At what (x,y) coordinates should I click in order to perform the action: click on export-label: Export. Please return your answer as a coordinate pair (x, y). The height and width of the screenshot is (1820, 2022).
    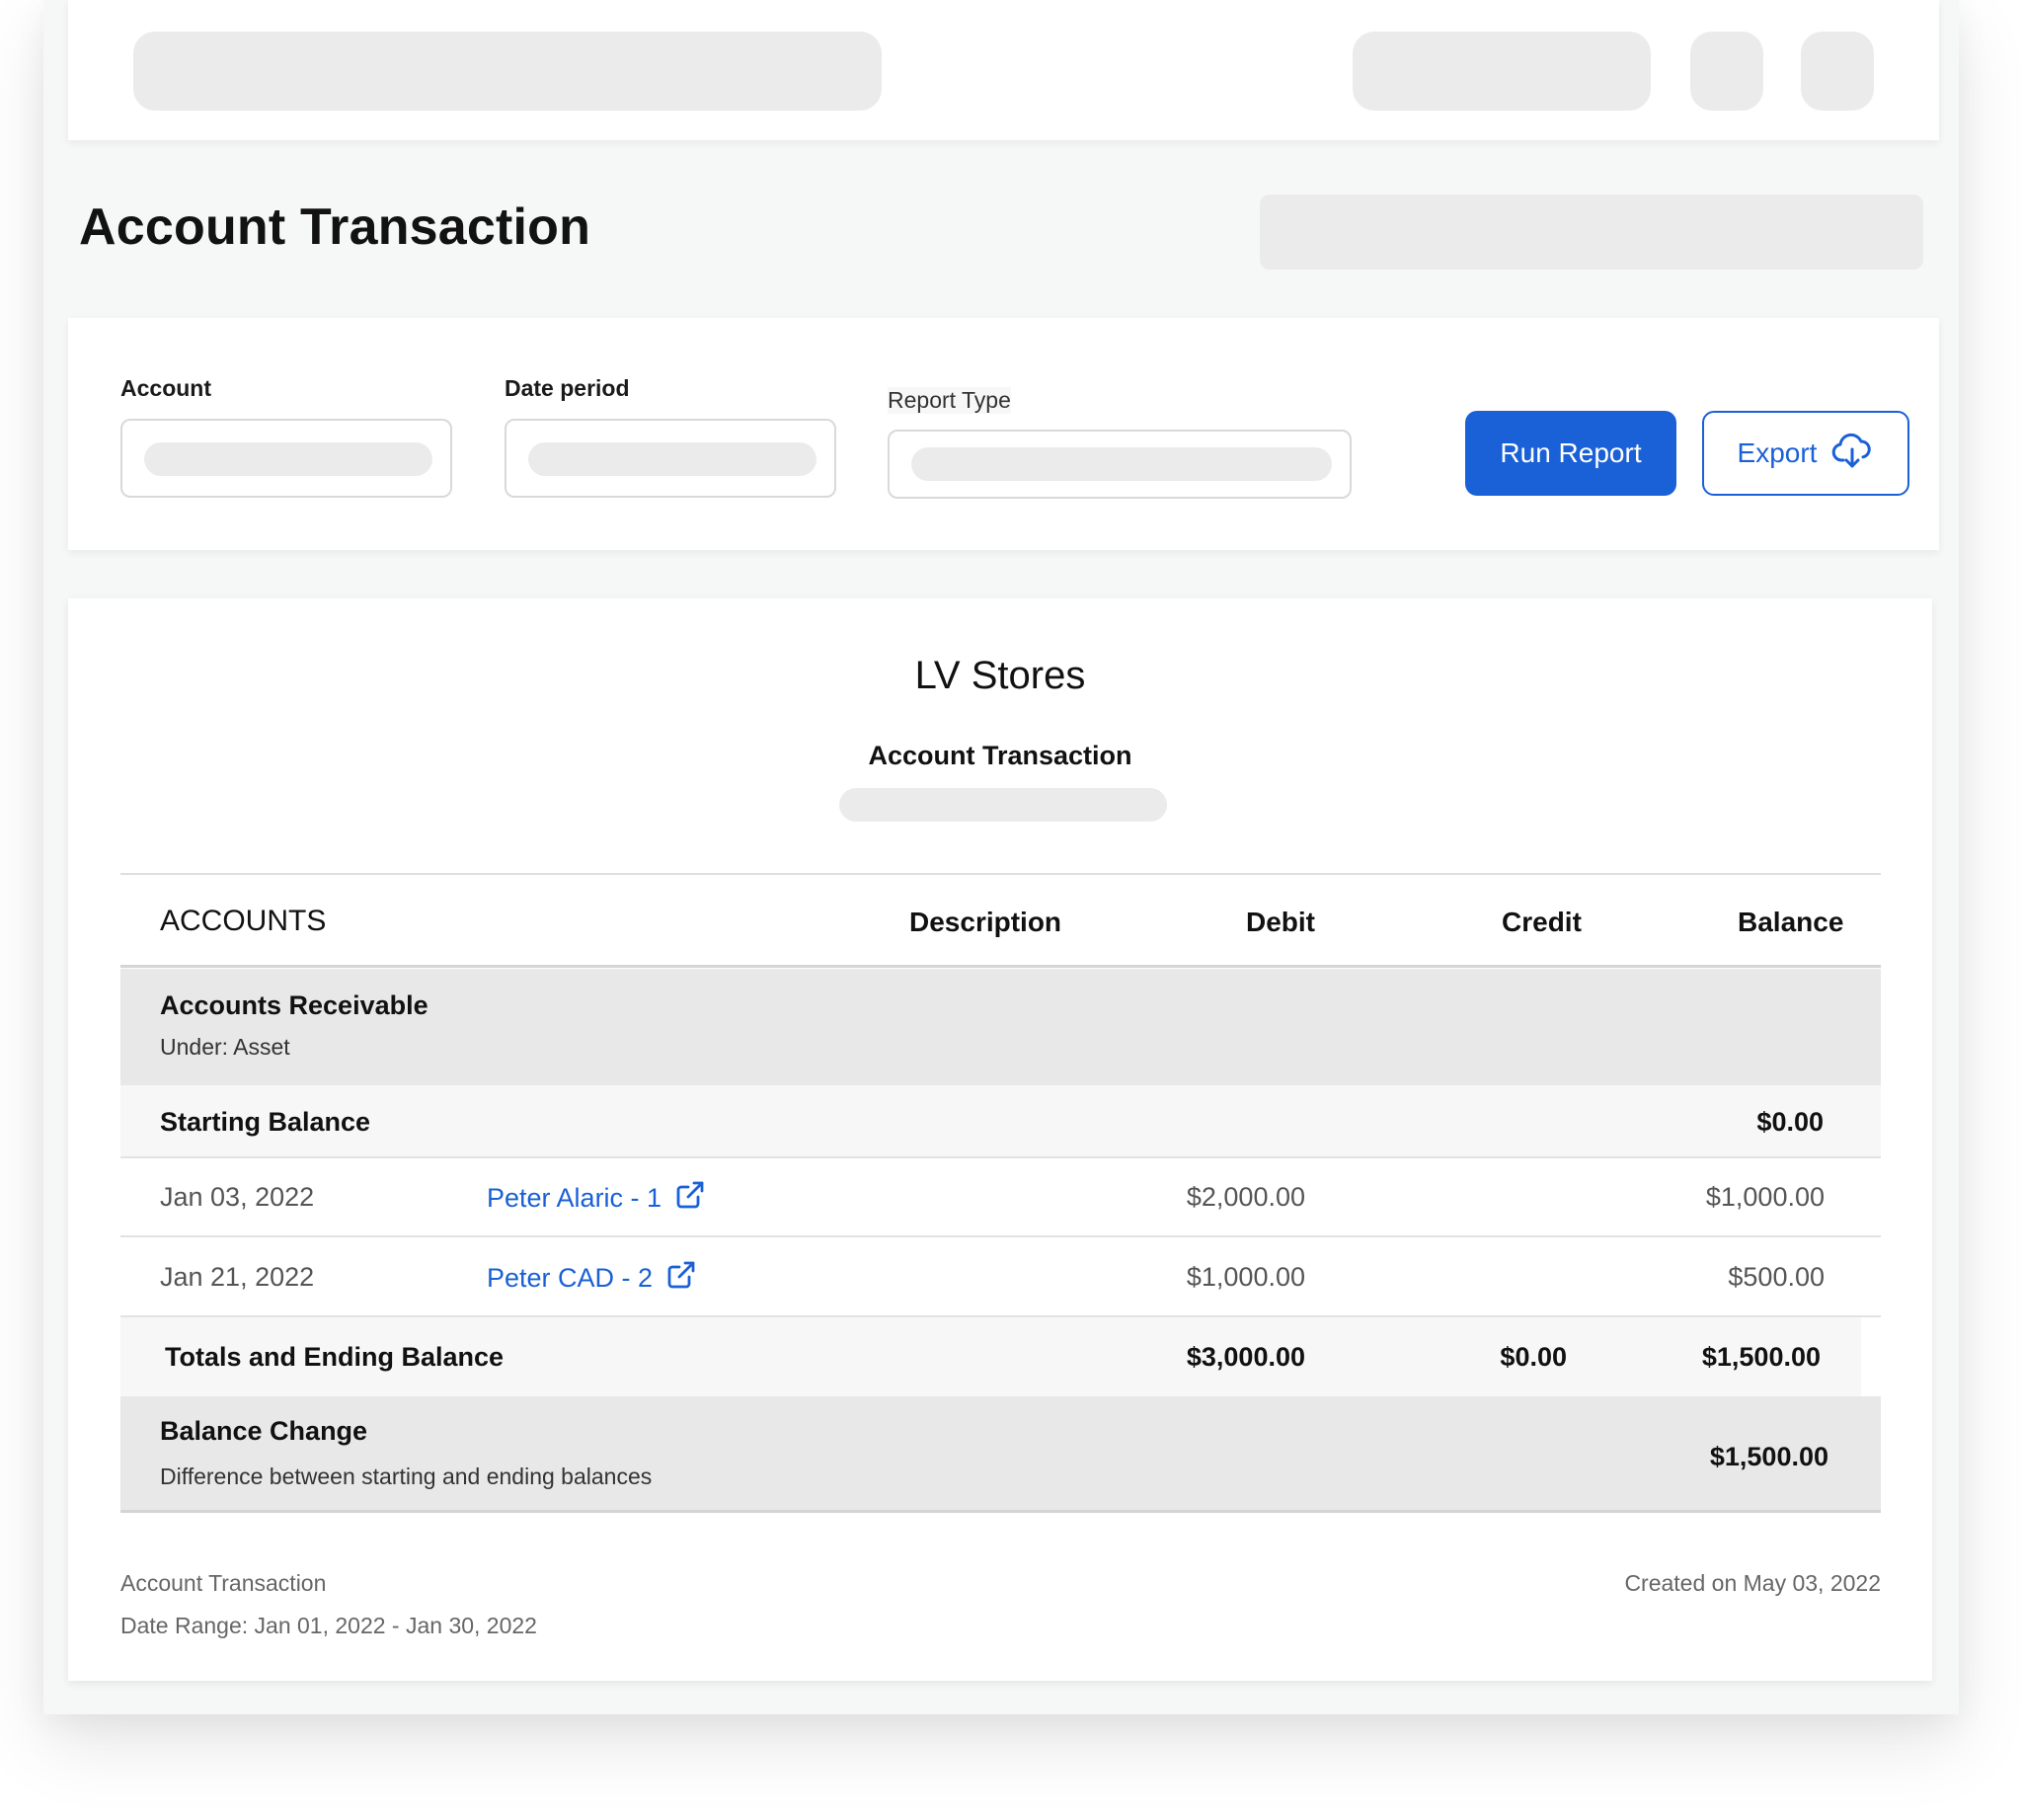
    Looking at the image, I should click on (1777, 452).